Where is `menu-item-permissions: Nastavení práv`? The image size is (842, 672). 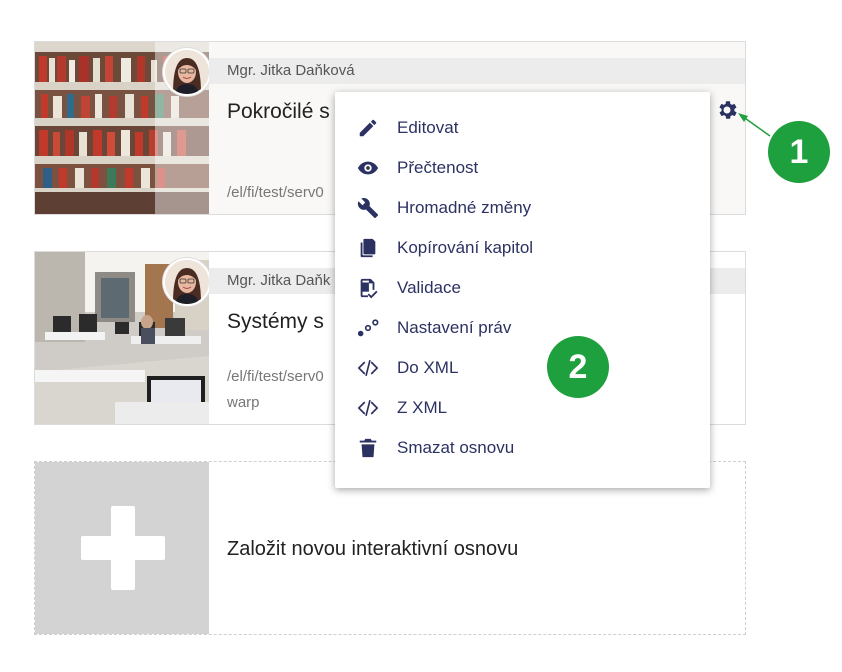
menu-item-permissions: Nastavení práv is located at coordinates (522, 328).